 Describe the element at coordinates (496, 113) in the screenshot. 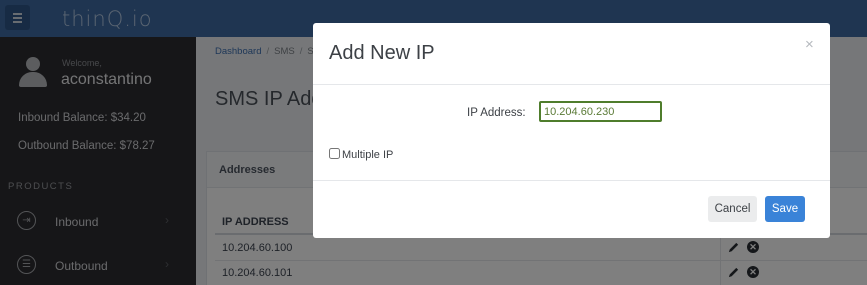

I see `ip-address-label: IP Address:` at that location.